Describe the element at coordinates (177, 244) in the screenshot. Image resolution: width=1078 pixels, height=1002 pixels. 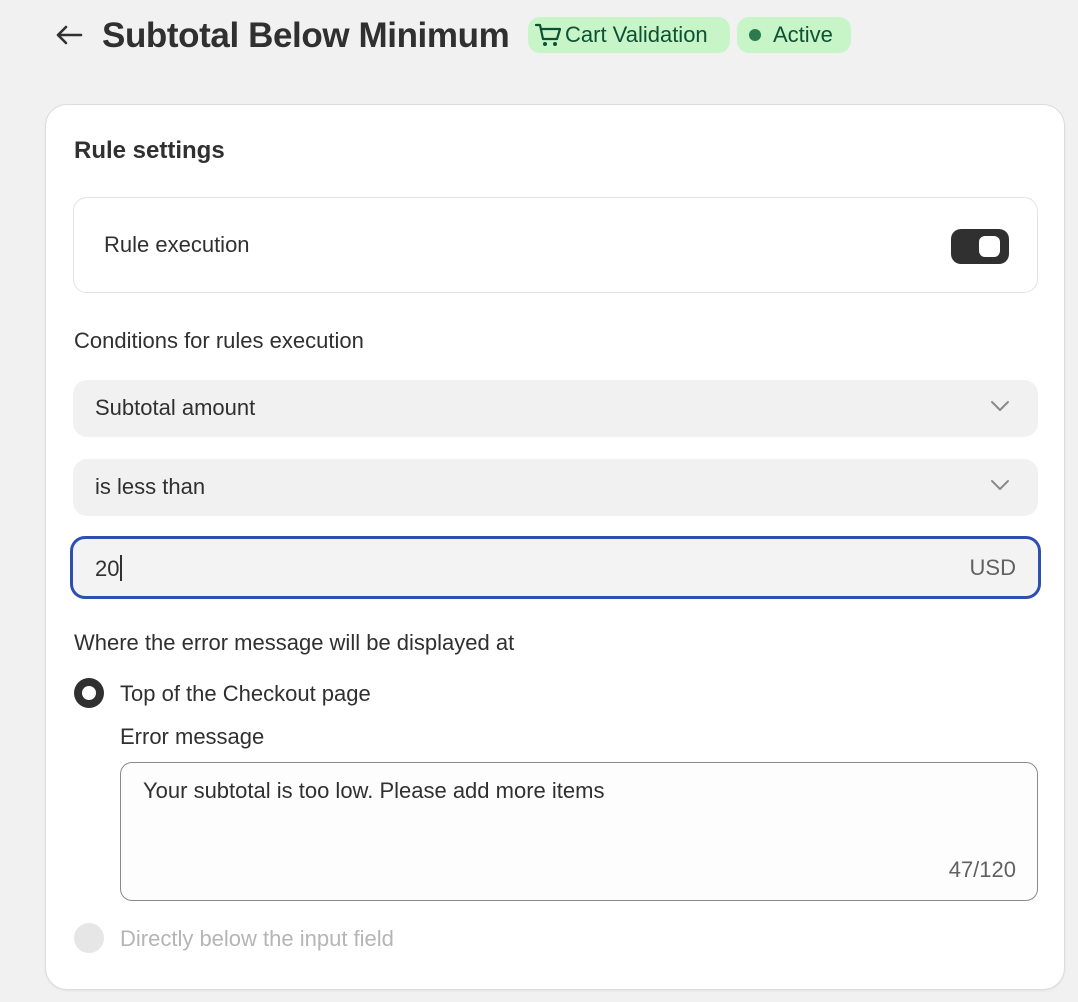
I see `rule-execution-label: Rule execution` at that location.